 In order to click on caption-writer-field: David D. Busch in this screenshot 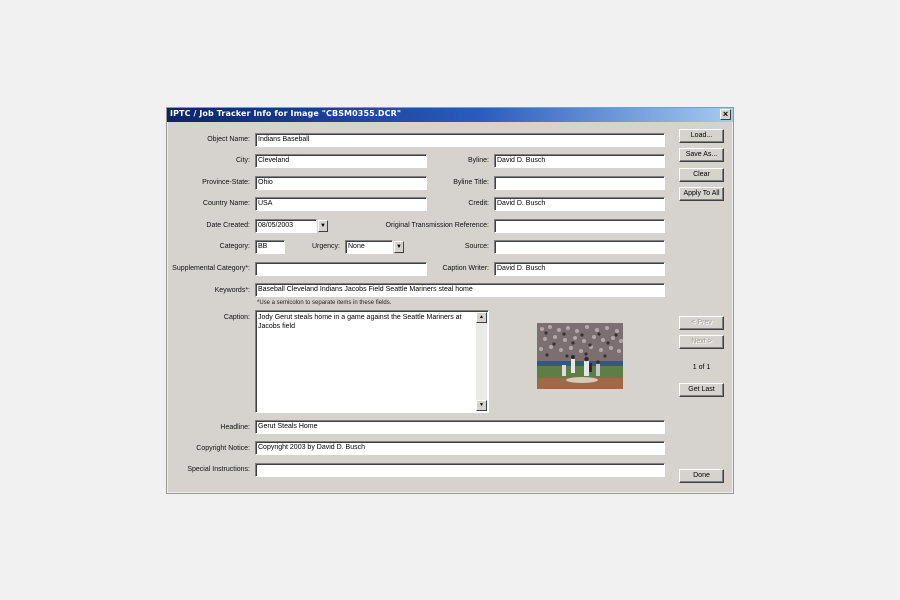, I will do `click(579, 269)`.